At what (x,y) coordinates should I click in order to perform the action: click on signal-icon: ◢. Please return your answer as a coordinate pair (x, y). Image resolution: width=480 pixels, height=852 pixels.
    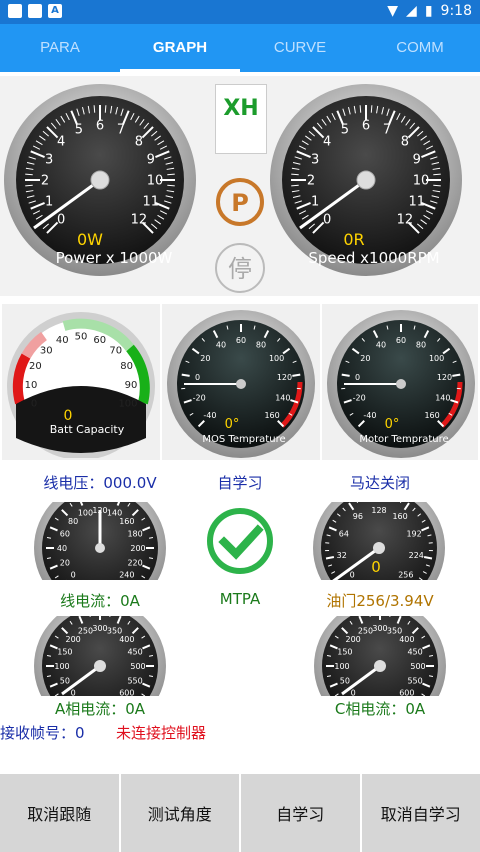
    Looking at the image, I should click on (411, 11).